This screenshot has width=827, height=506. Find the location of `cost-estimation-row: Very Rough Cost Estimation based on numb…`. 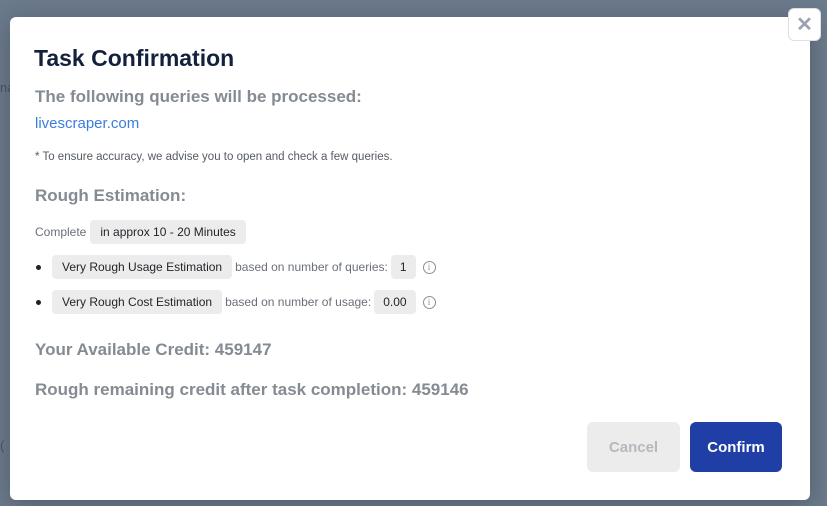

cost-estimation-row: Very Rough Cost Estimation based on numb… is located at coordinates (235, 302).